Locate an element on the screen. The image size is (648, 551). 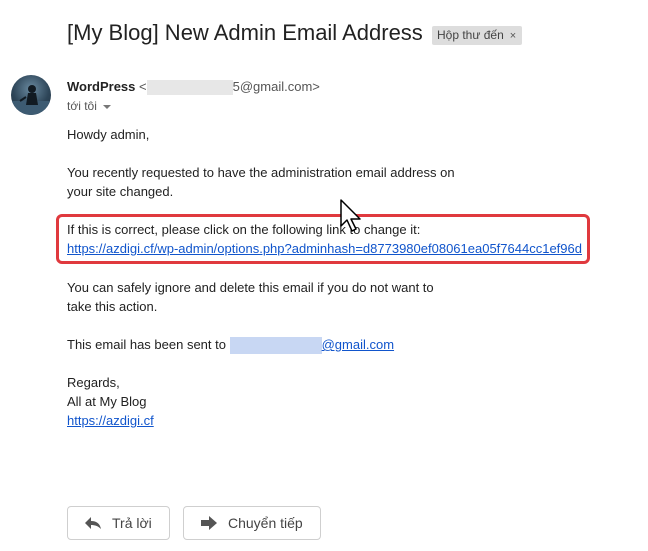
redacted-sender-email is located at coordinates (189, 88).